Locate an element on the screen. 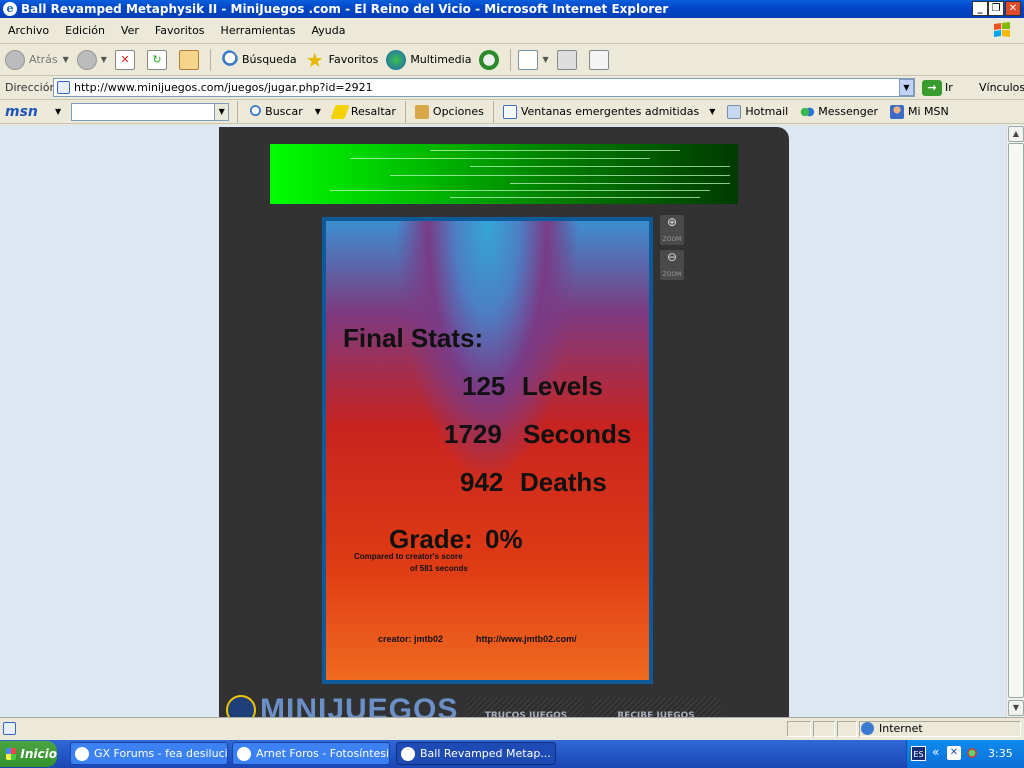 The image size is (1024, 768). mail-button: ▼ is located at coordinates (533, 60).